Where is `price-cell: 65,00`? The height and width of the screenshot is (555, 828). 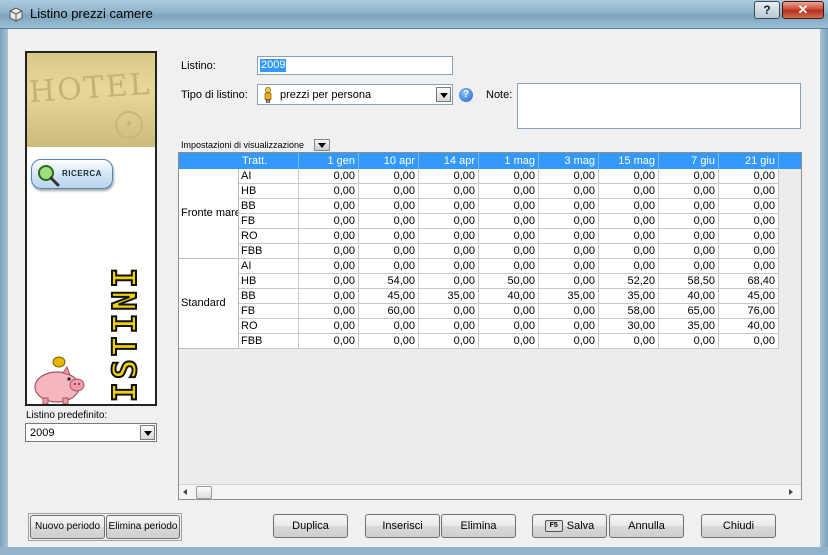 price-cell: 65,00 is located at coordinates (689, 311).